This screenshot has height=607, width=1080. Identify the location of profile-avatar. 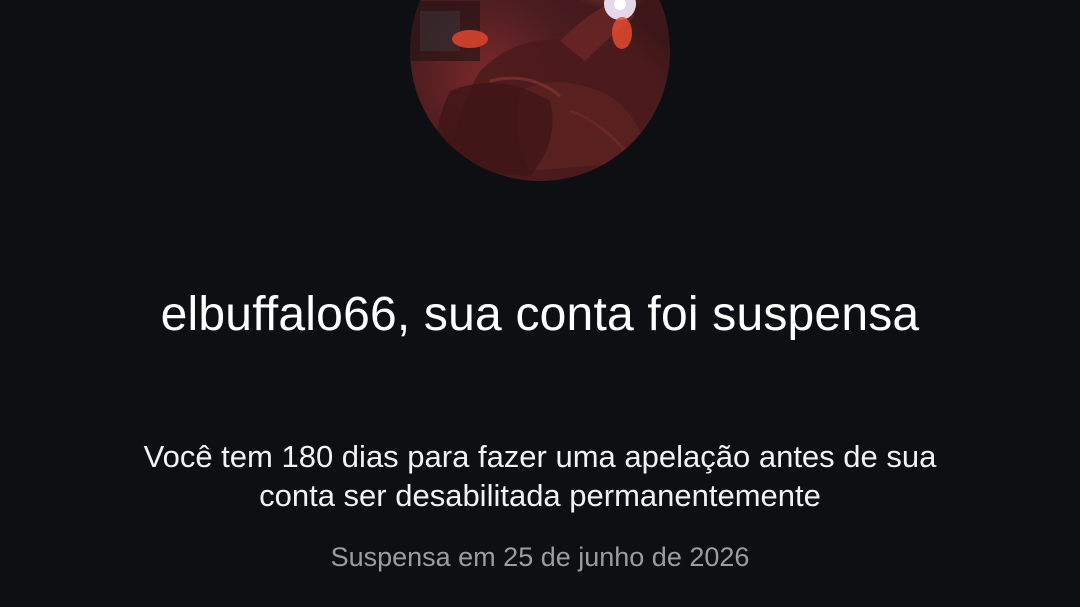
(540, 90).